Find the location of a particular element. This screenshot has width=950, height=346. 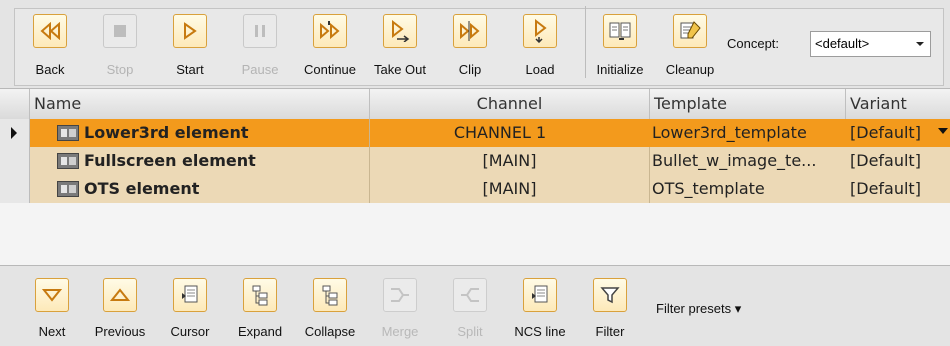

merge-button: Merge is located at coordinates (400, 311).